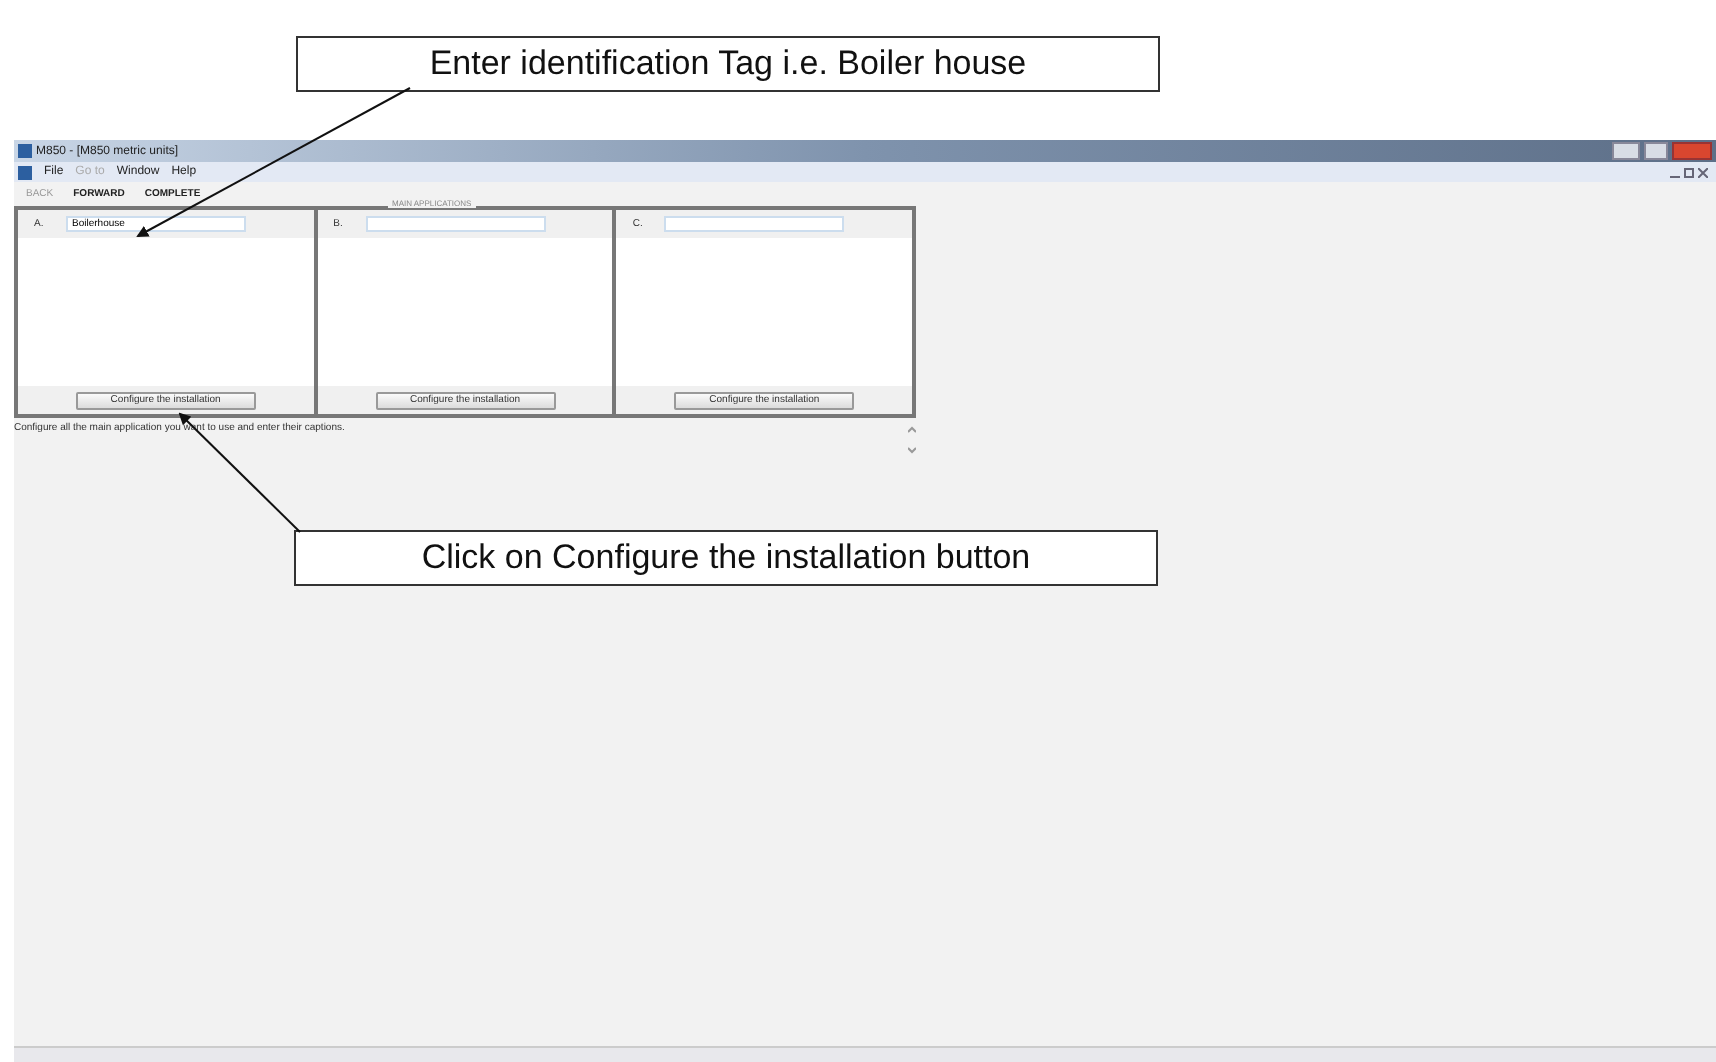 Image resolution: width=1716 pixels, height=1062 pixels. I want to click on leader-line, so click(239, 472).